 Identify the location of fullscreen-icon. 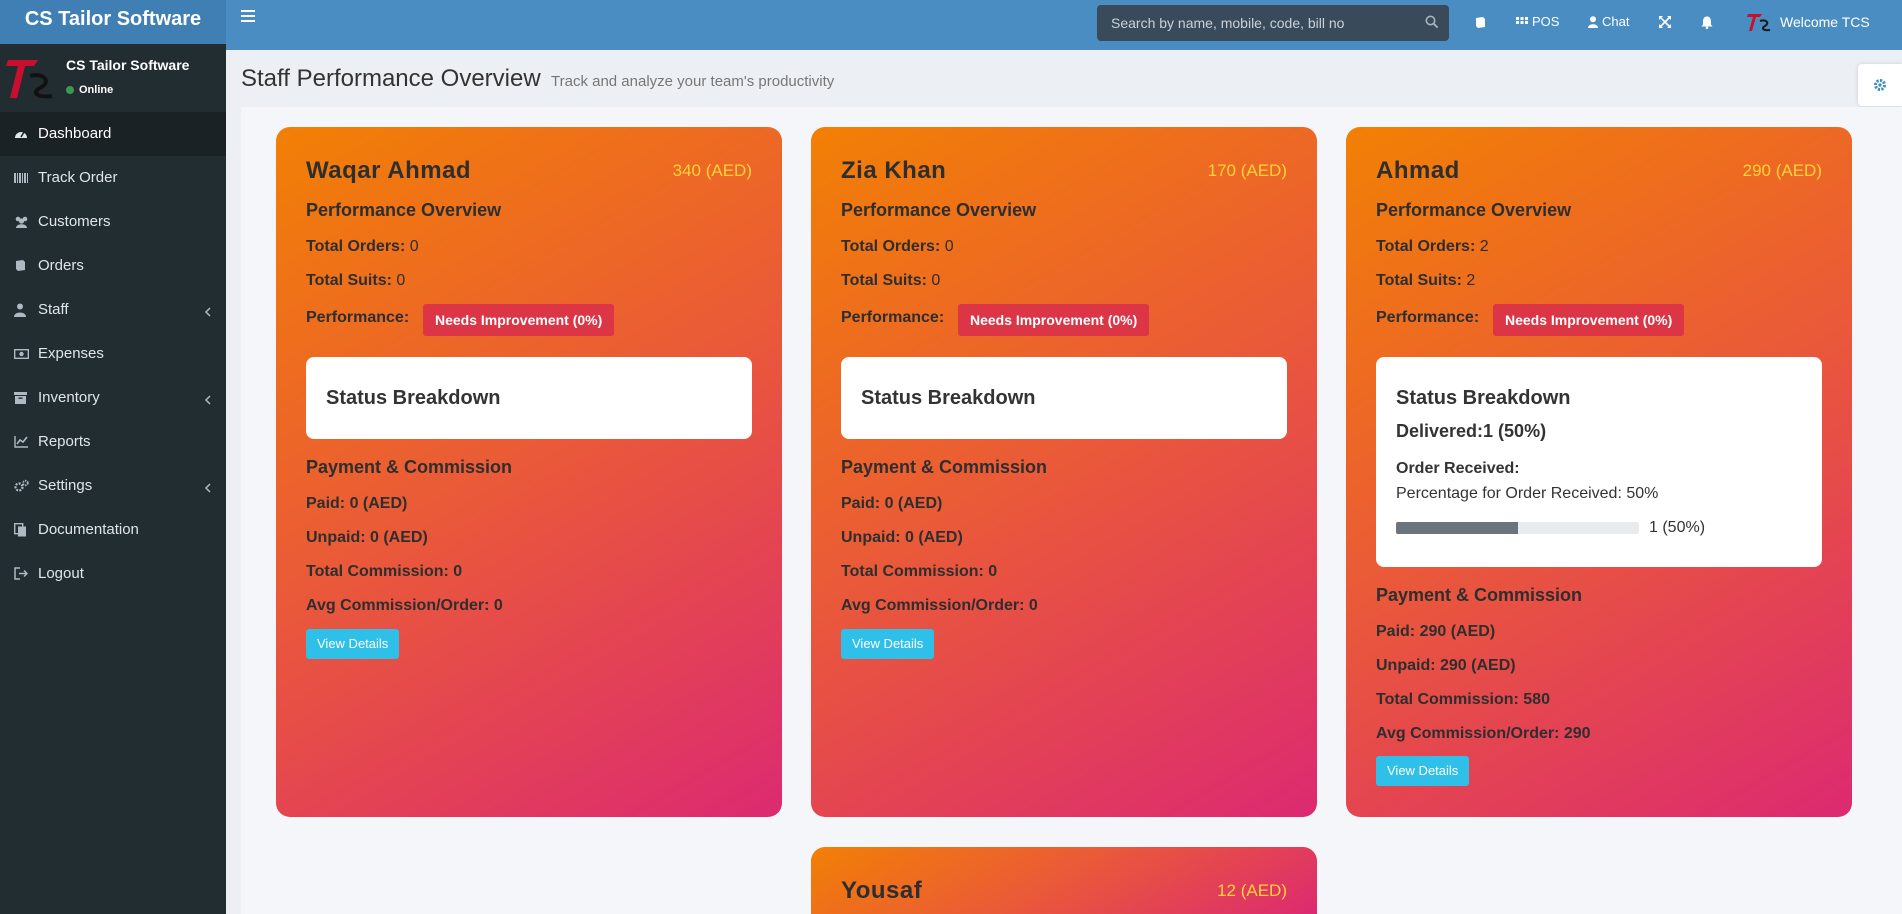
(1665, 22).